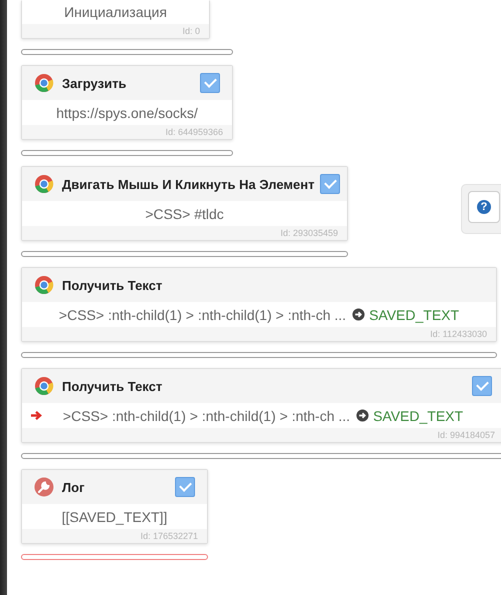  What do you see at coordinates (184, 214) in the screenshot?
I see `action-value: >CSS> #tldc` at bounding box center [184, 214].